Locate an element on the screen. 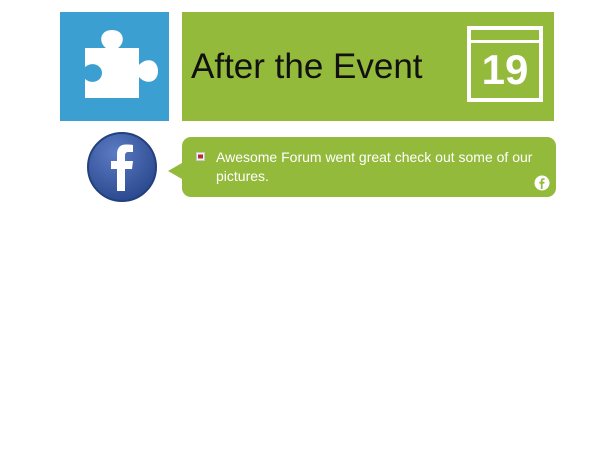  puzzle-piece-icon is located at coordinates (121, 64).